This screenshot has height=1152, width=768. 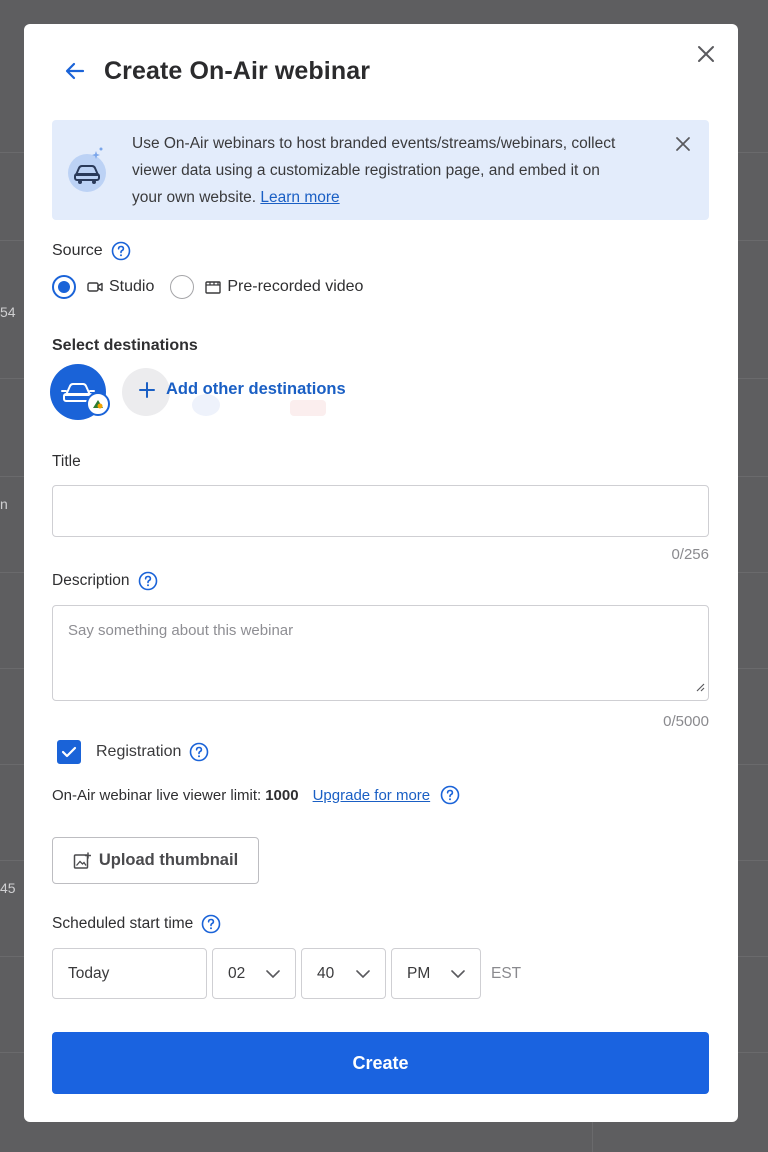 I want to click on source-label-row: Source, so click(x=91, y=251).